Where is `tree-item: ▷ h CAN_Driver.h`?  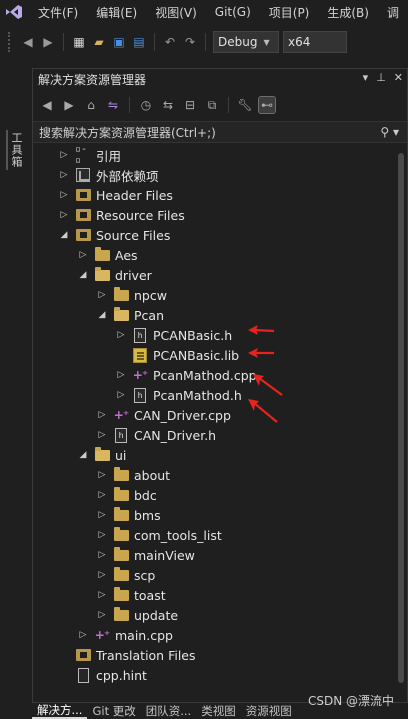
tree-item: ▷ h CAN_Driver.h is located at coordinates (220, 435).